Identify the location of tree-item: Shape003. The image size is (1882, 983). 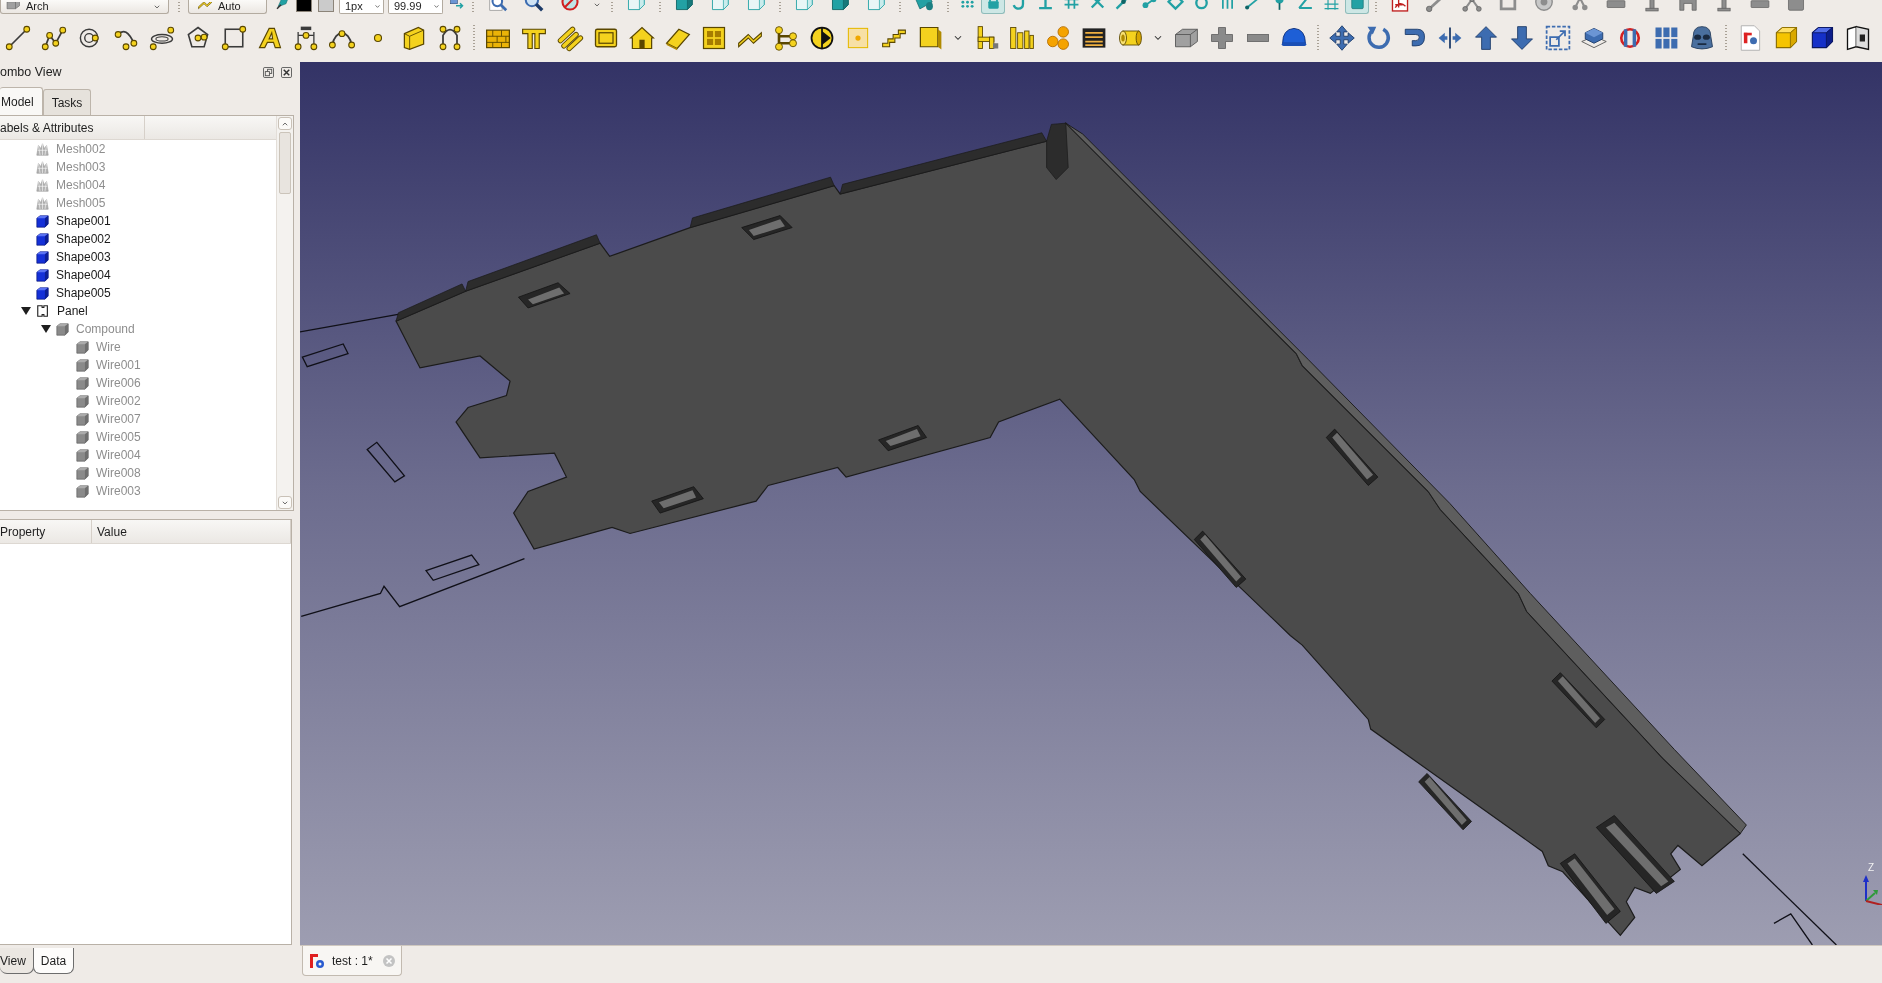
(83, 257).